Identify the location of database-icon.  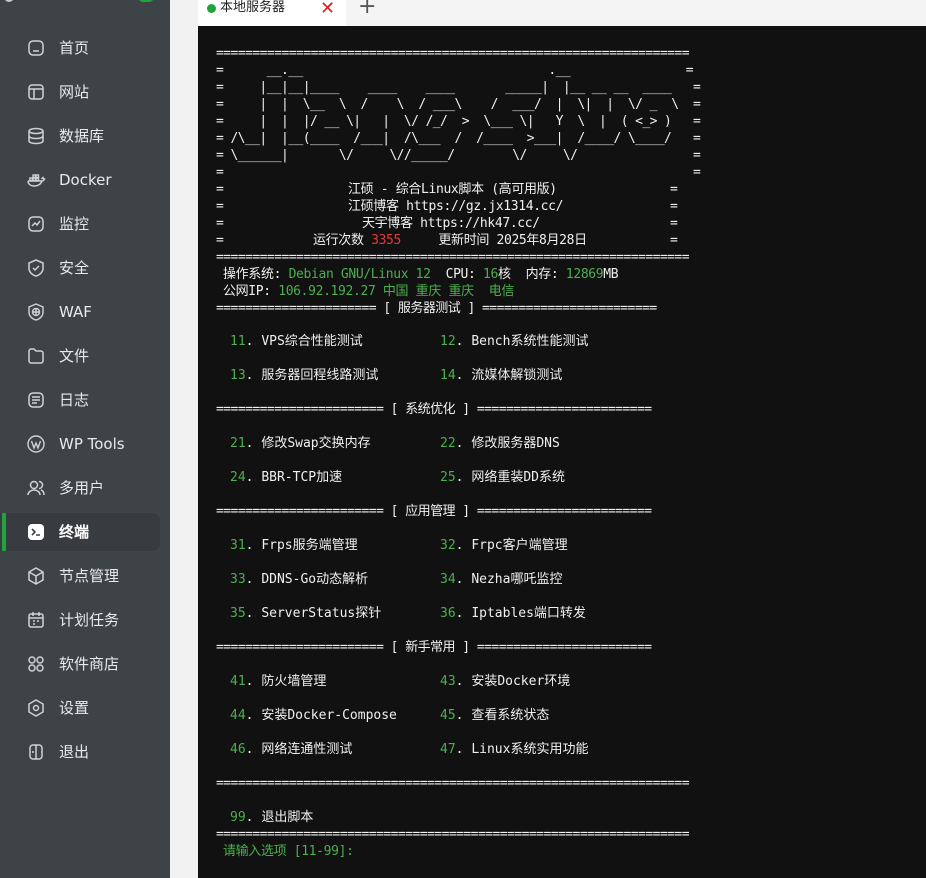
(36, 136).